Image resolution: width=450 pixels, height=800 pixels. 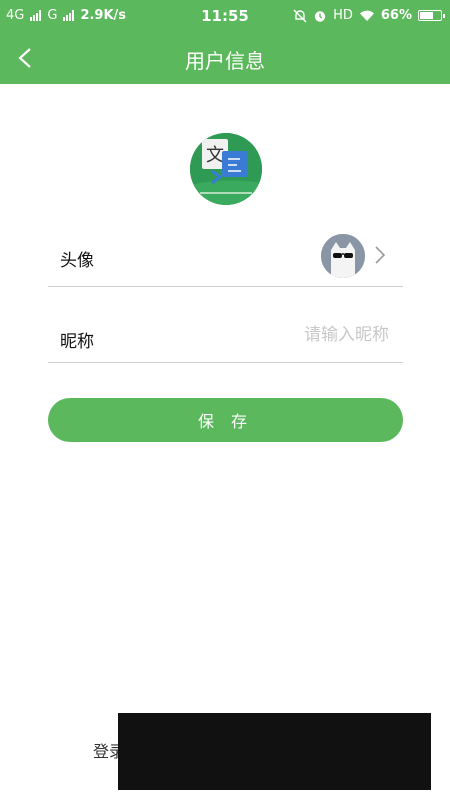 I want to click on avatar-row: 头像, so click(x=225, y=256).